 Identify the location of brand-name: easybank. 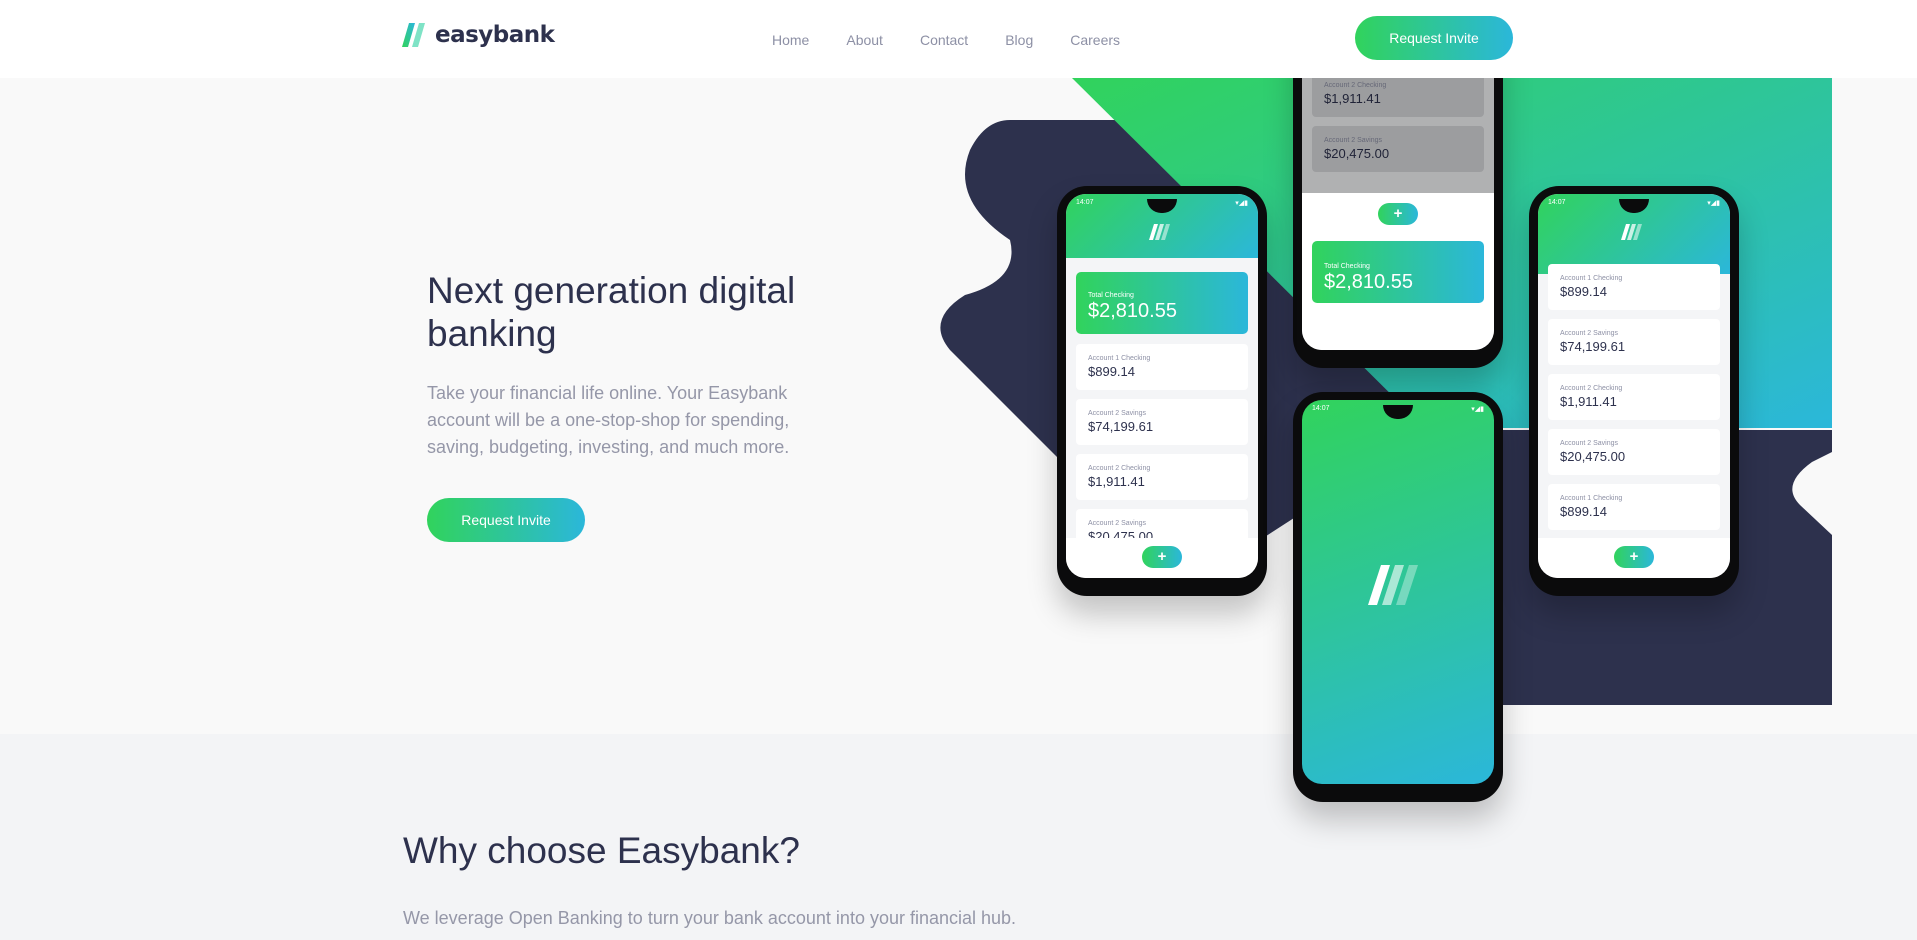
(495, 35).